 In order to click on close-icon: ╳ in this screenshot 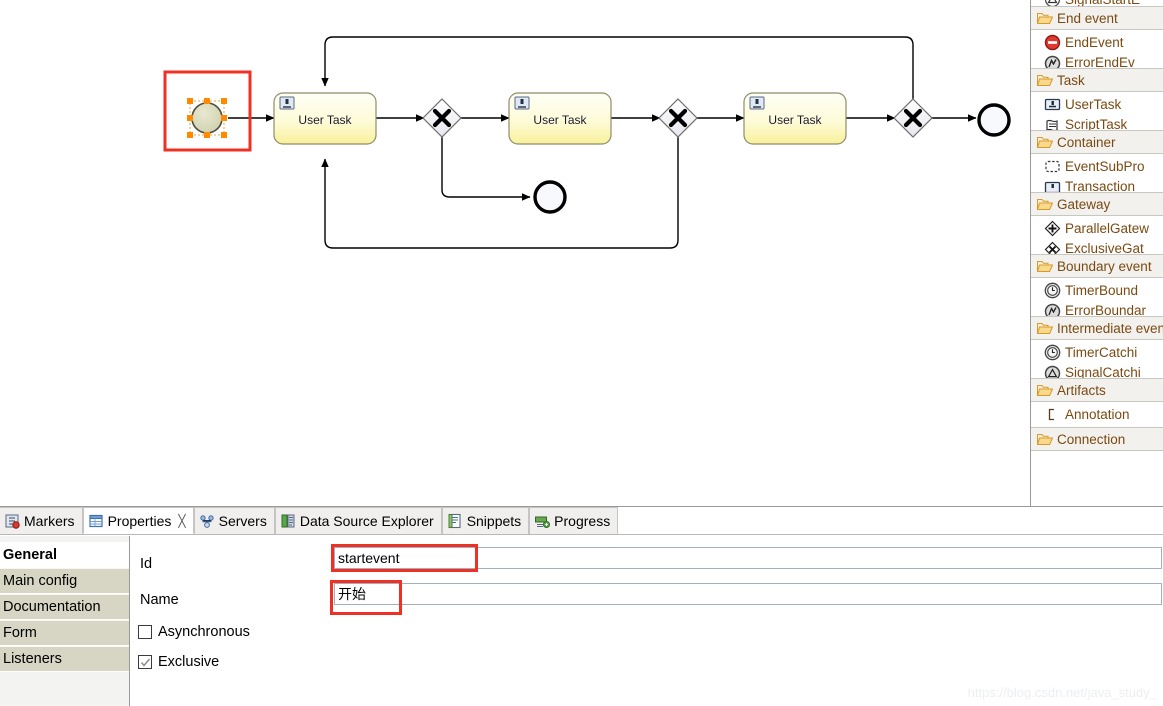, I will do `click(181, 521)`.